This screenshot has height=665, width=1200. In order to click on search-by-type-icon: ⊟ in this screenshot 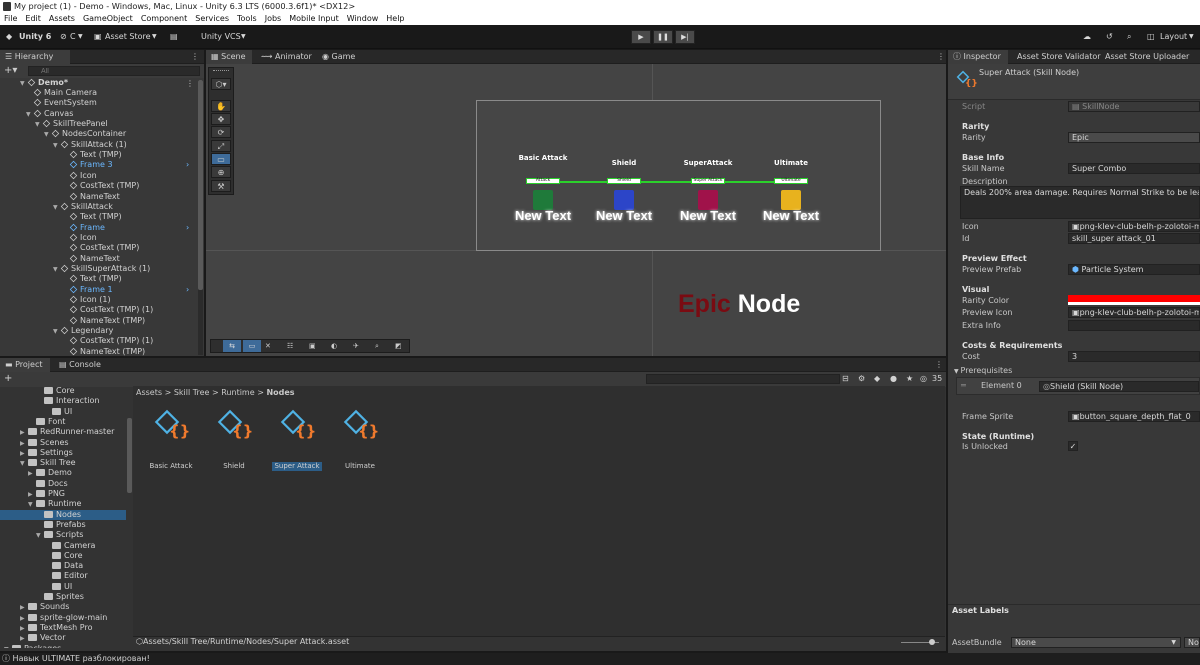, I will do `click(845, 378)`.